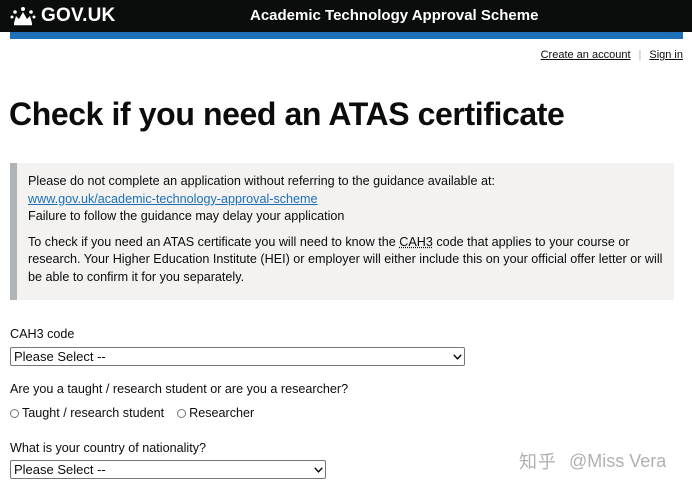  What do you see at coordinates (394, 16) in the screenshot?
I see `service-name-link: Academic Technology Approval Scheme` at bounding box center [394, 16].